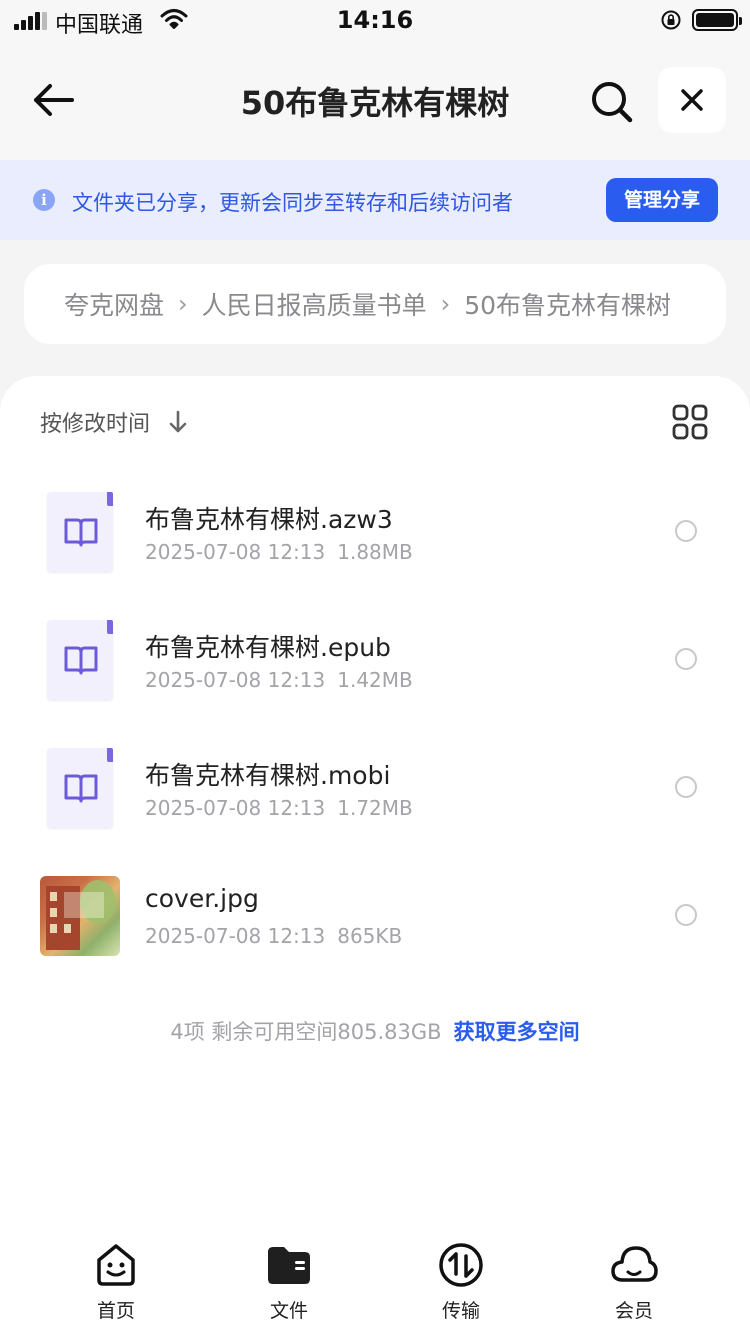 The width and height of the screenshot is (750, 1334). I want to click on storage-info-text: 4项 剩余可用空间805.83GB, so click(306, 1032).